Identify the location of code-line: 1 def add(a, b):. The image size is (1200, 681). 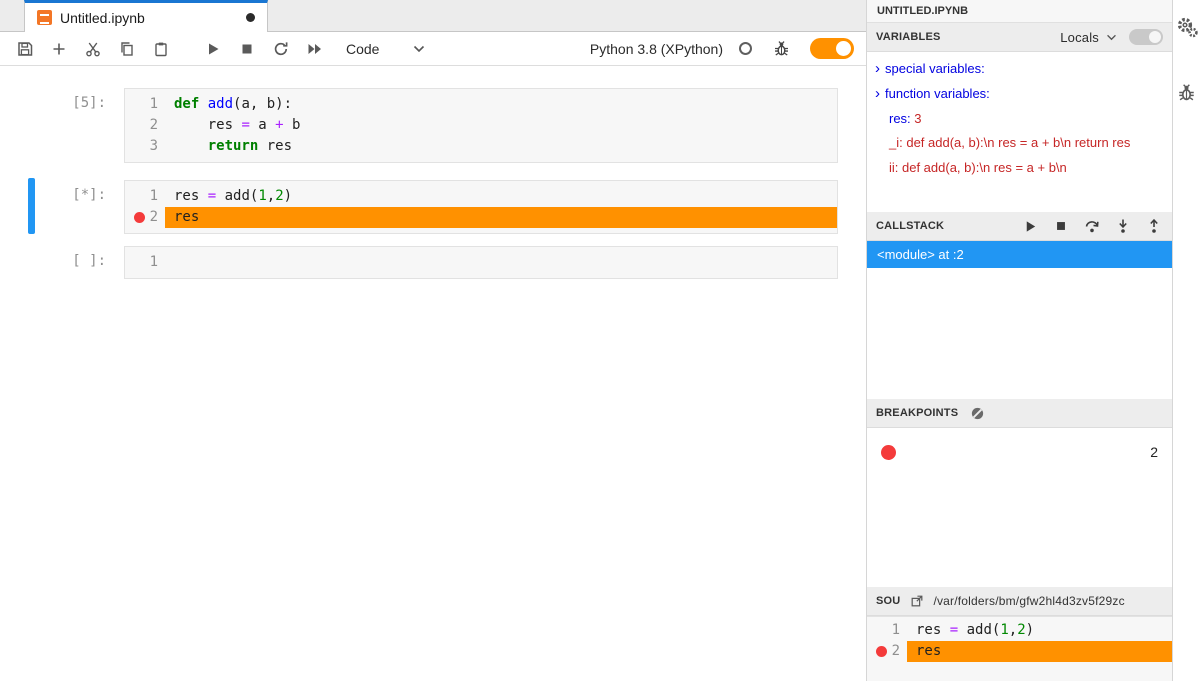
(481, 104).